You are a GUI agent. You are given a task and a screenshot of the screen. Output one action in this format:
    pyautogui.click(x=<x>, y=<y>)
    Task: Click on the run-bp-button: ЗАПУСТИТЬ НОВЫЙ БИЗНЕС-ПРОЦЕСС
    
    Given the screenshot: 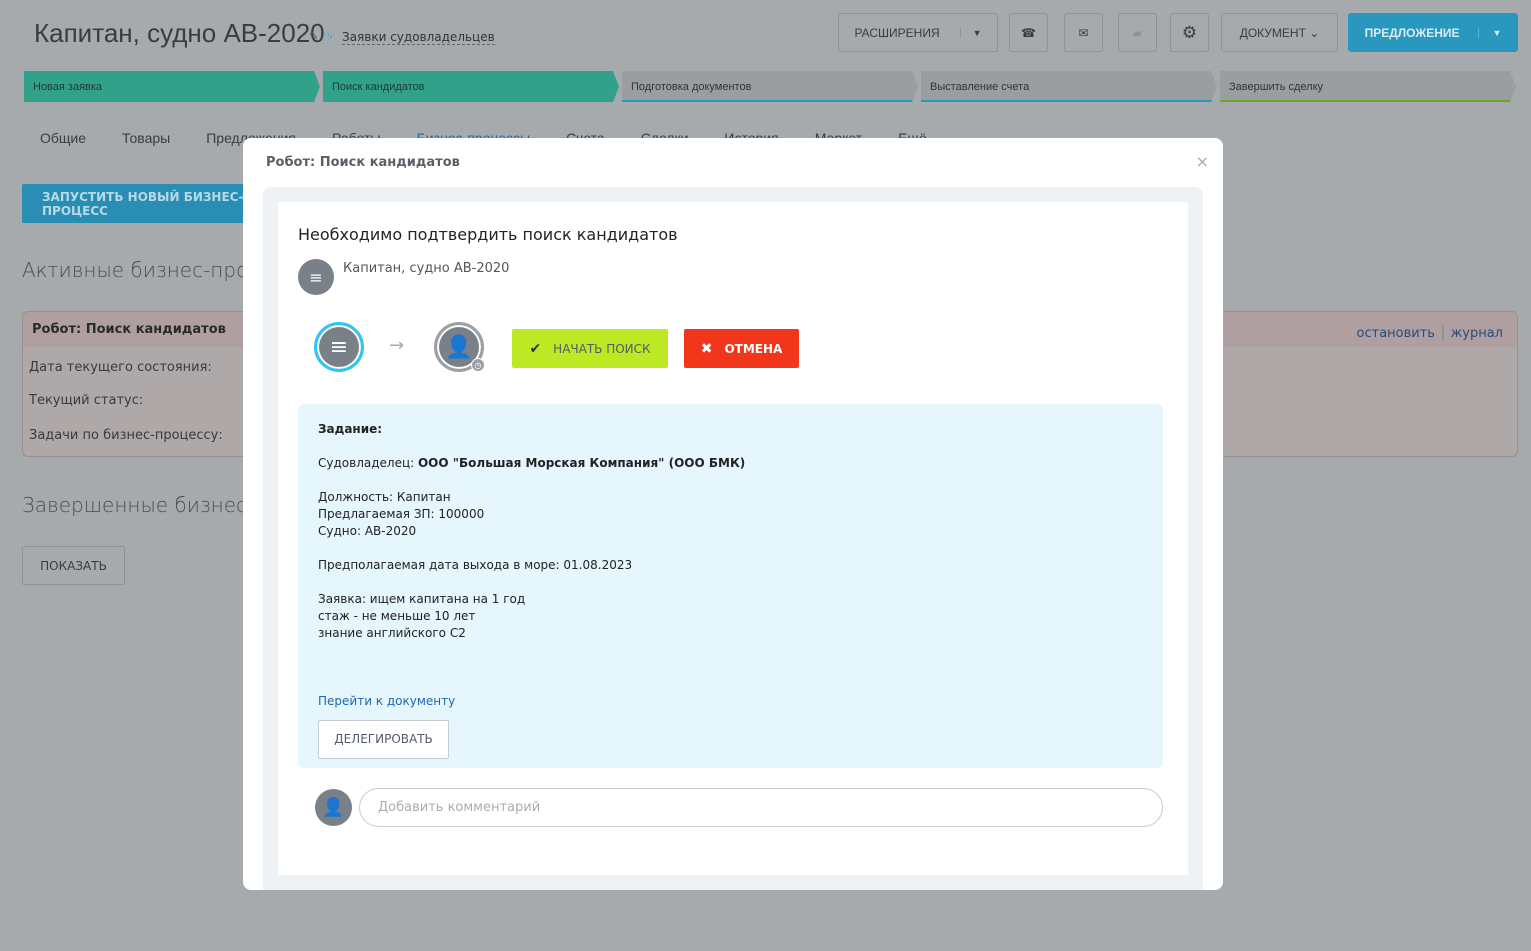 What is the action you would take?
    pyautogui.click(x=137, y=203)
    